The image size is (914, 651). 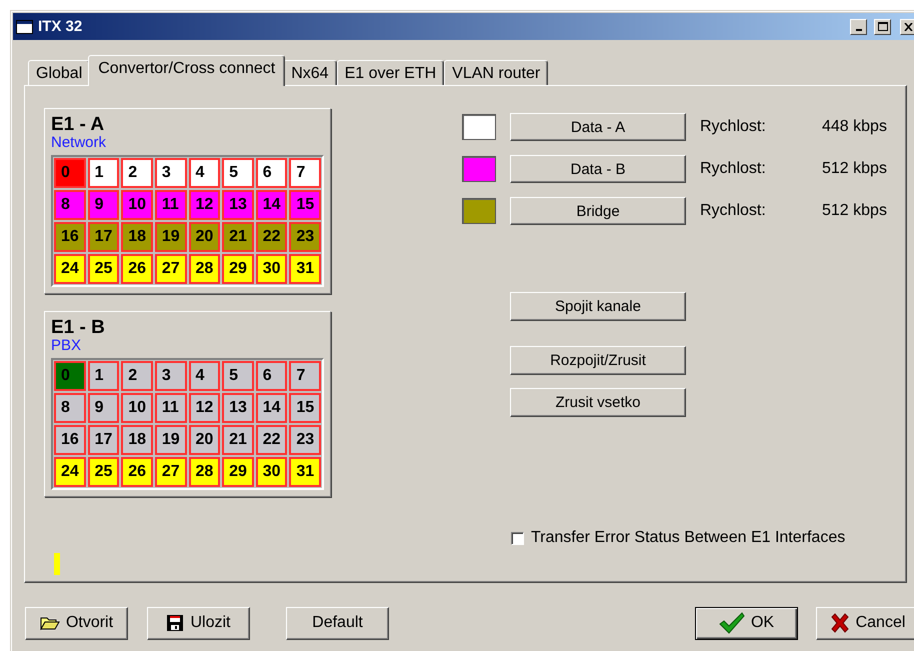 I want to click on maximize-icon, so click(x=883, y=26).